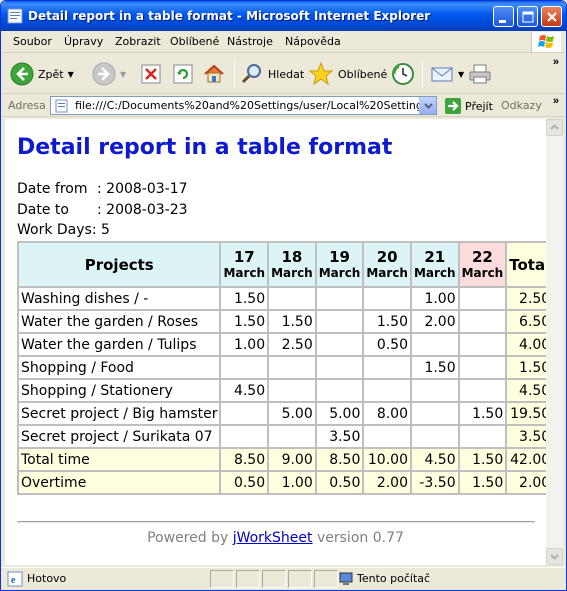 The width and height of the screenshot is (567, 591). What do you see at coordinates (363, 74) in the screenshot?
I see `favorites-label: Oblíbené` at bounding box center [363, 74].